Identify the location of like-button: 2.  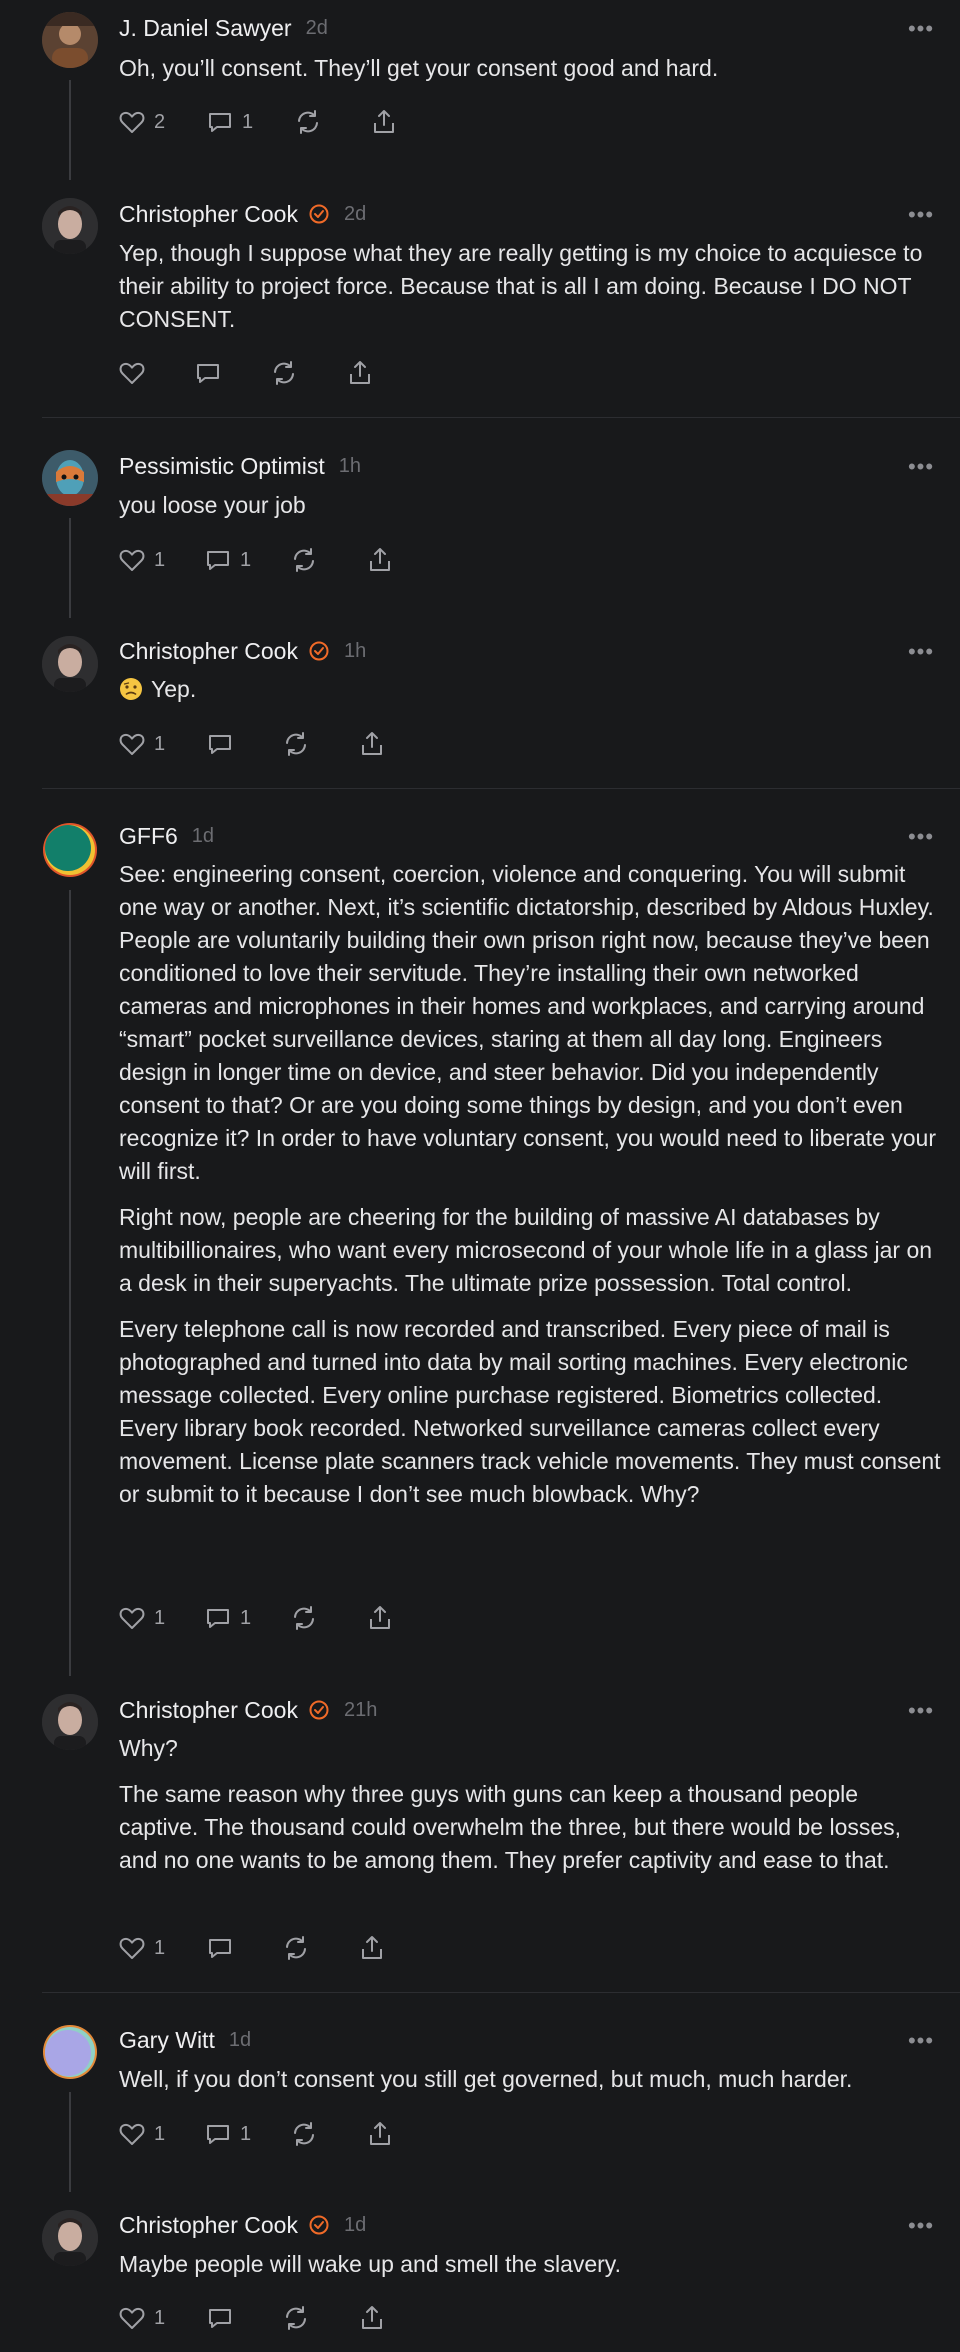
(161, 122).